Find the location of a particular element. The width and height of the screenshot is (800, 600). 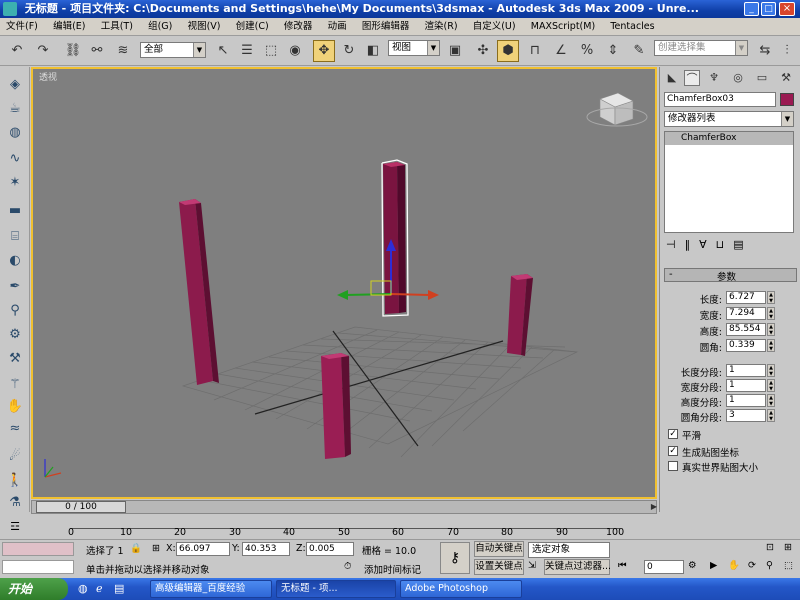

zoom-icon: ⚲ is located at coordinates (769, 565).